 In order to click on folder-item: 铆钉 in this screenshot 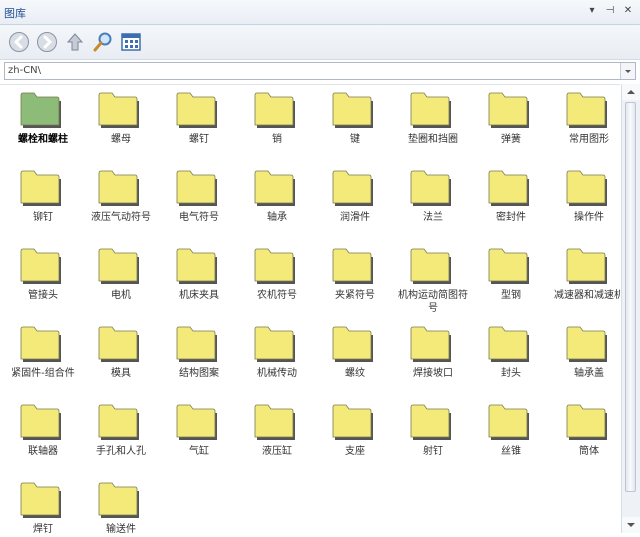, I will do `click(43, 206)`.